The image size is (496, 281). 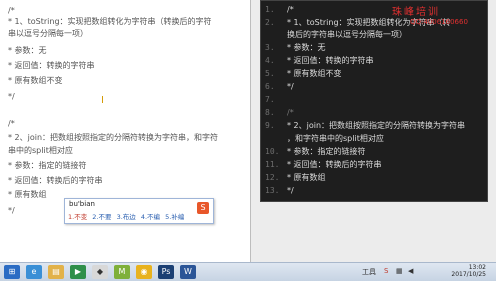 I want to click on code-row: 13. */, so click(x=374, y=190).